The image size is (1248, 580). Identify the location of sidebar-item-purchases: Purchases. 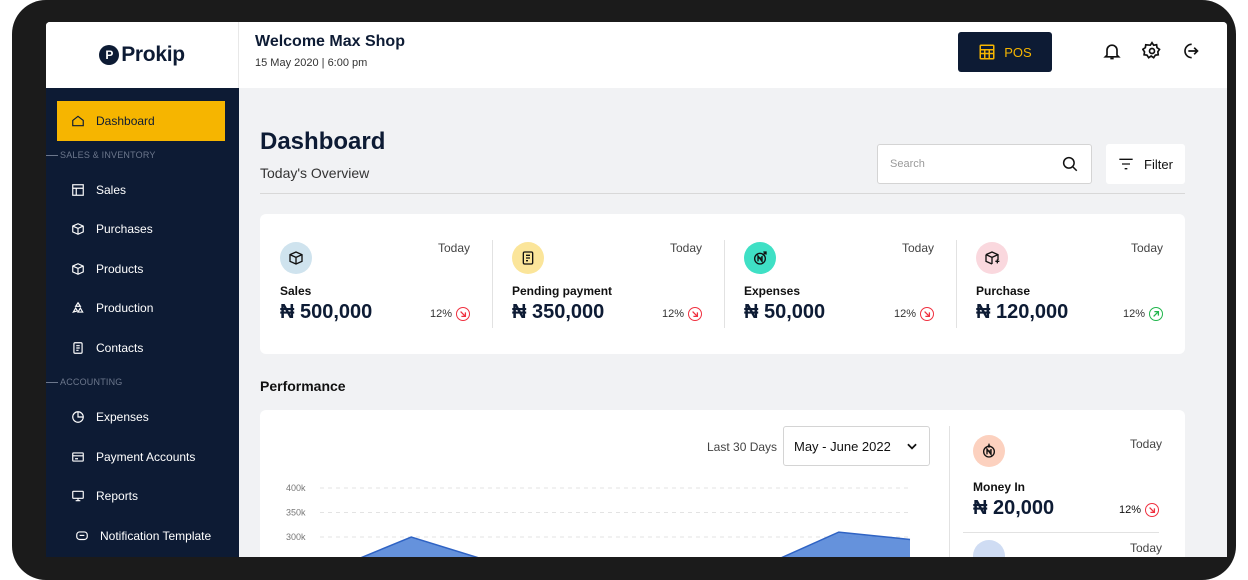
(141, 229).